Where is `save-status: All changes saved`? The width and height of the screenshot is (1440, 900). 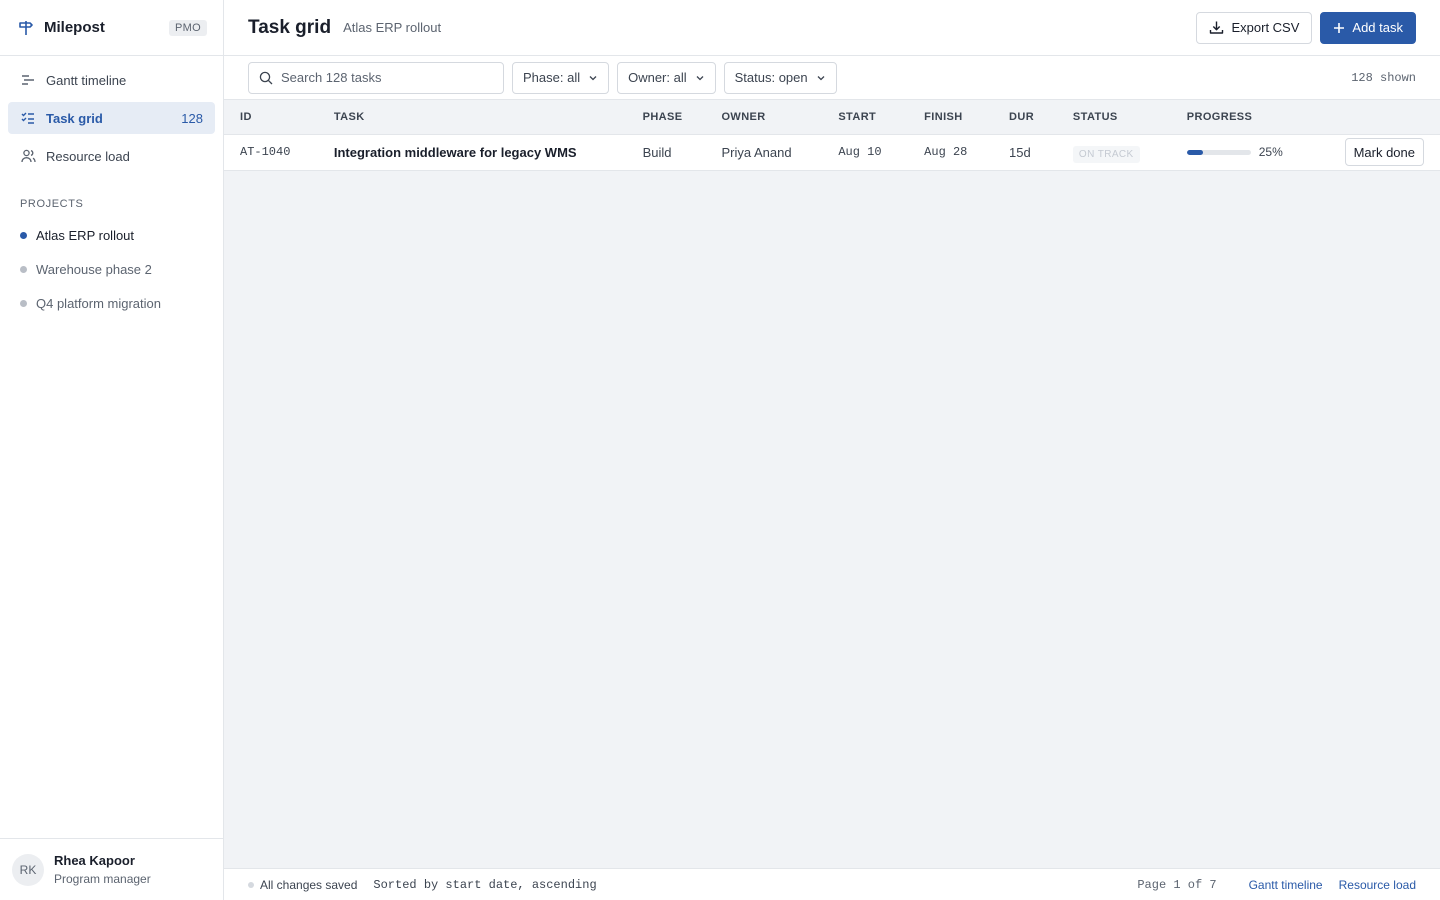 save-status: All changes saved is located at coordinates (309, 884).